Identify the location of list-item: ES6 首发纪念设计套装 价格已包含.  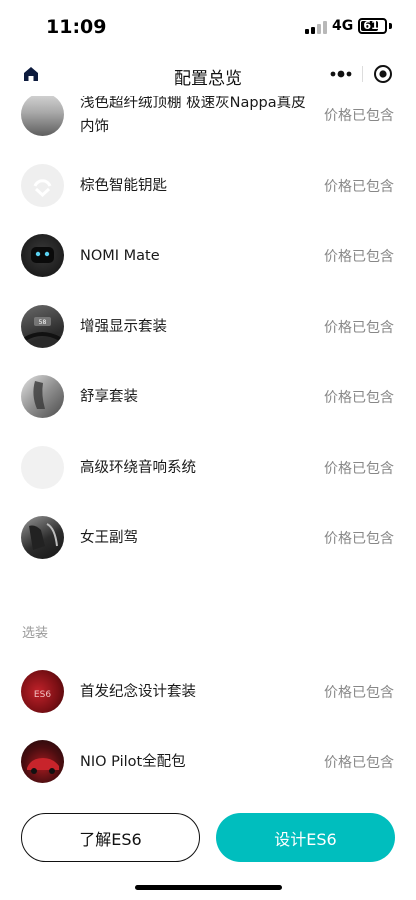
(208, 692).